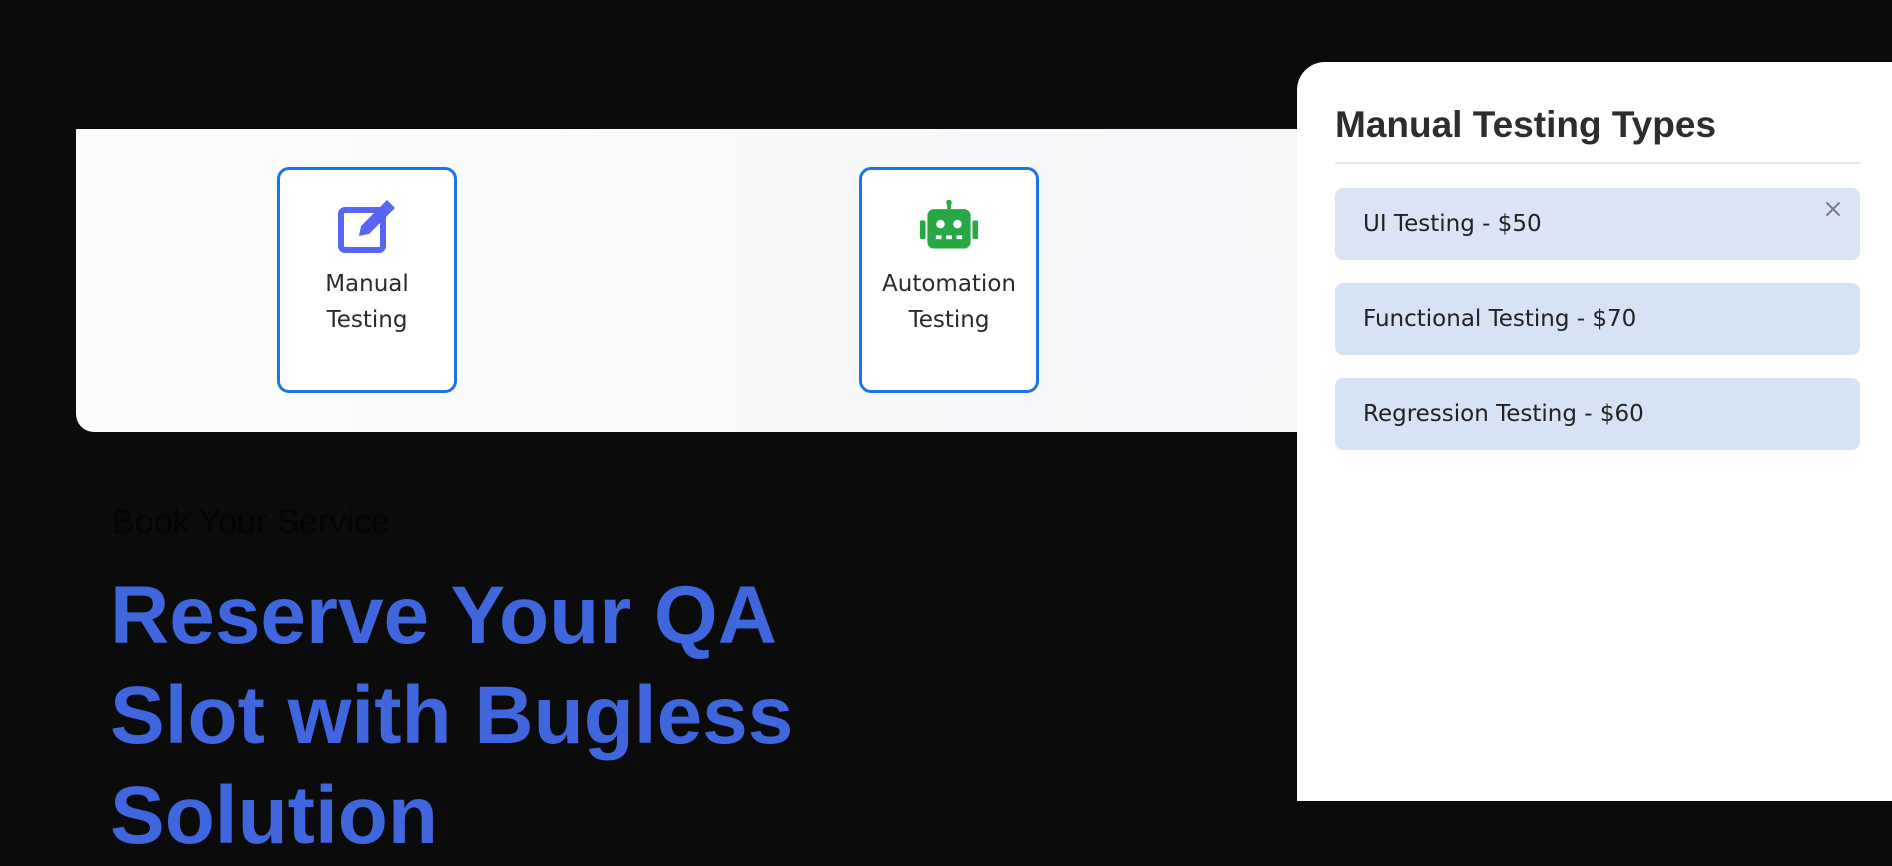  I want to click on edit-icon, so click(367, 226).